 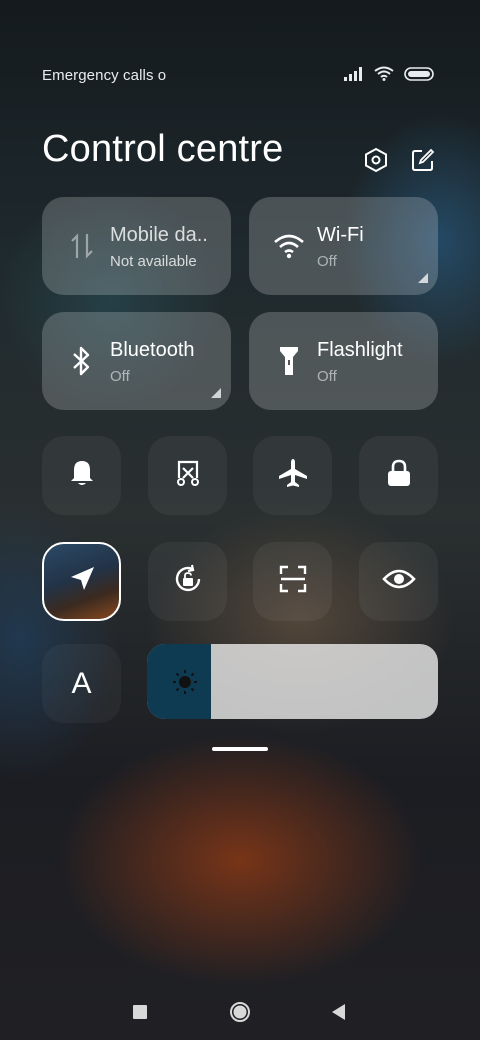 I want to click on flashlight-icon, so click(x=289, y=361).